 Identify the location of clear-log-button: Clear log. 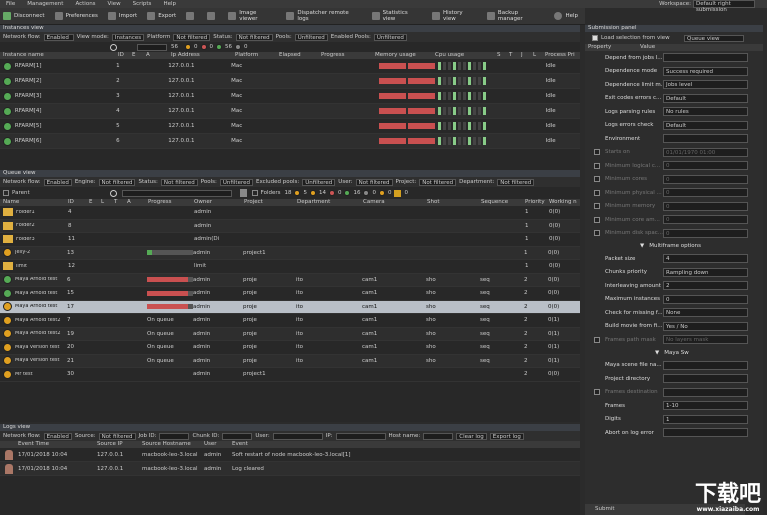
(471, 436).